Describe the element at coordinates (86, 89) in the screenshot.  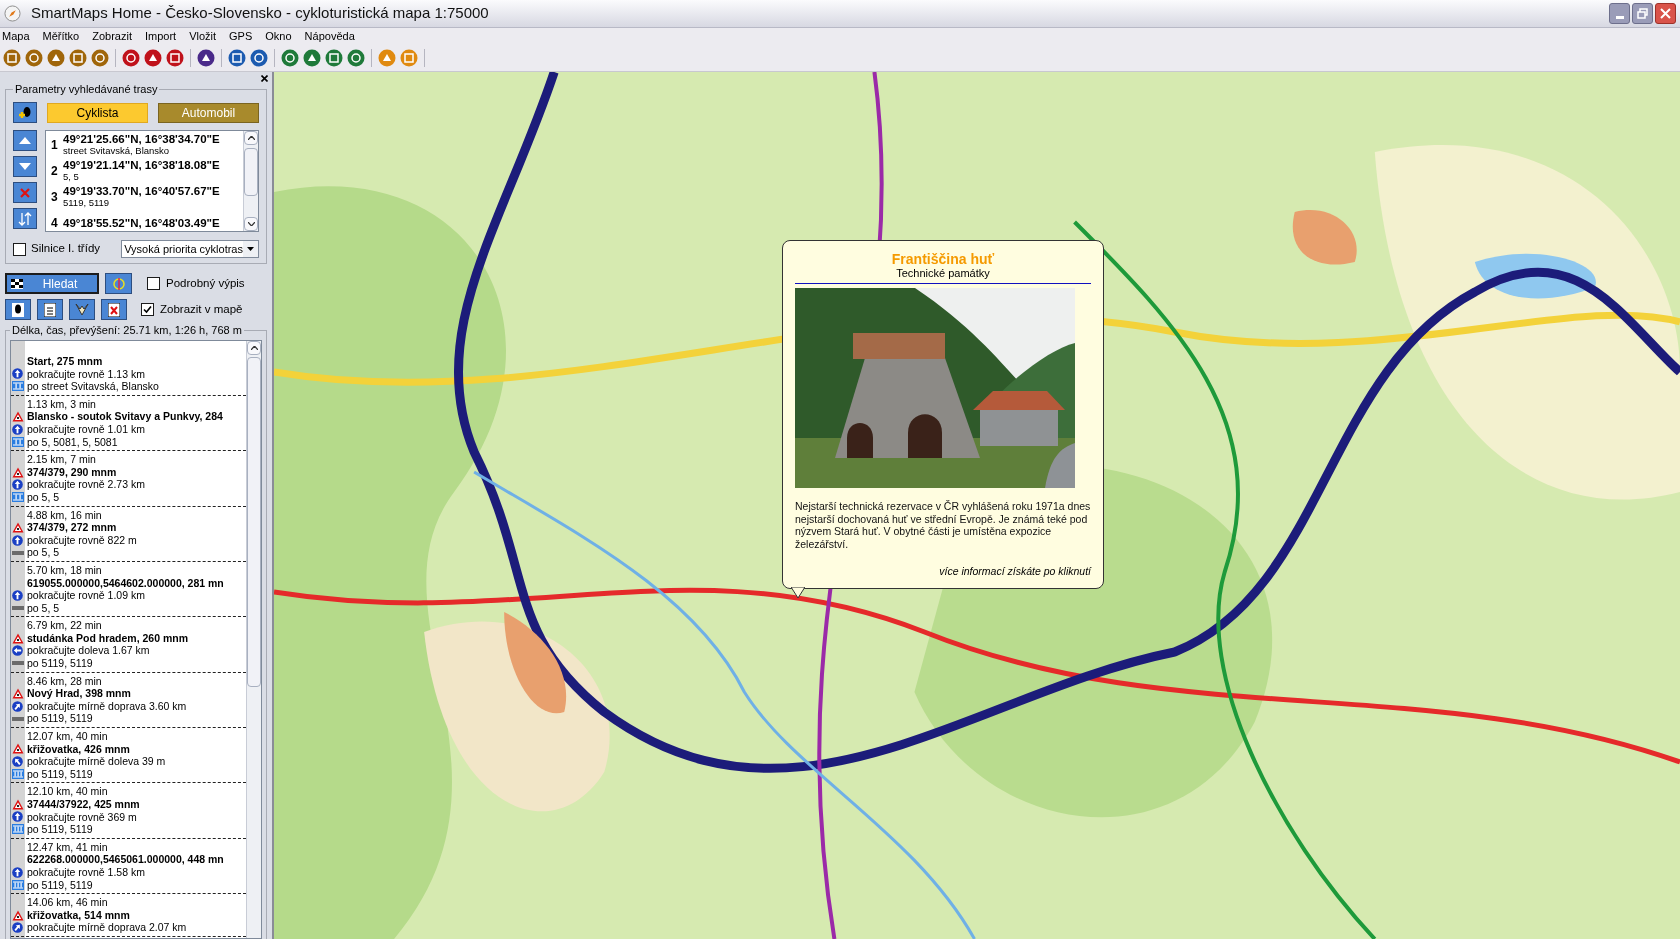
I see `group-title: Parametry vyhledávané trasy` at that location.